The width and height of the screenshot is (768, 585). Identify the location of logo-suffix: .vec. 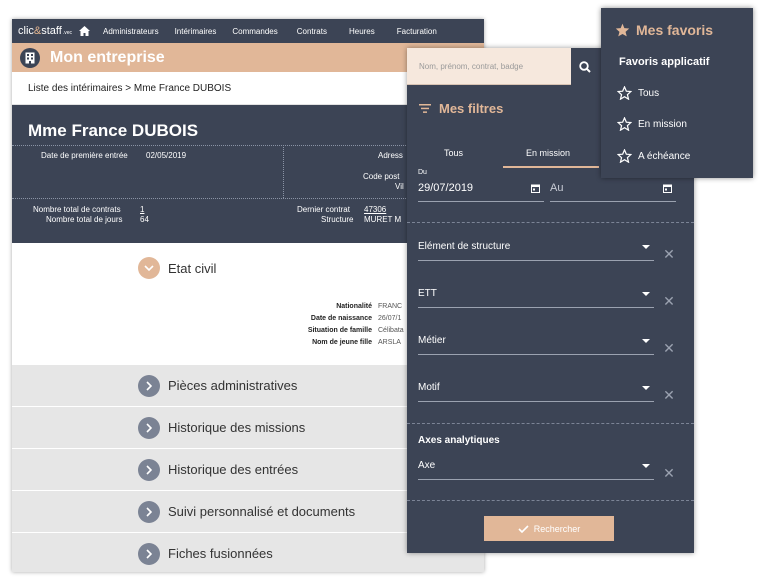
(67, 33).